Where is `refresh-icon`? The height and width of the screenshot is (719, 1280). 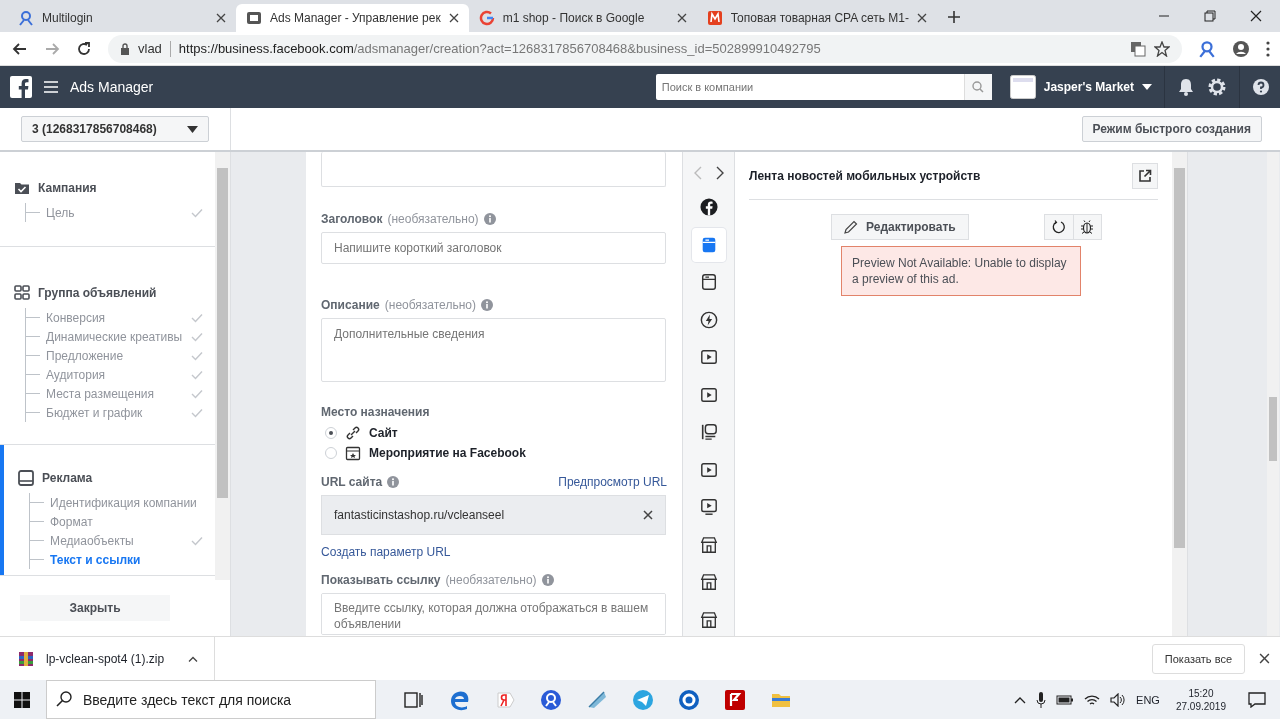 refresh-icon is located at coordinates (1058, 227).